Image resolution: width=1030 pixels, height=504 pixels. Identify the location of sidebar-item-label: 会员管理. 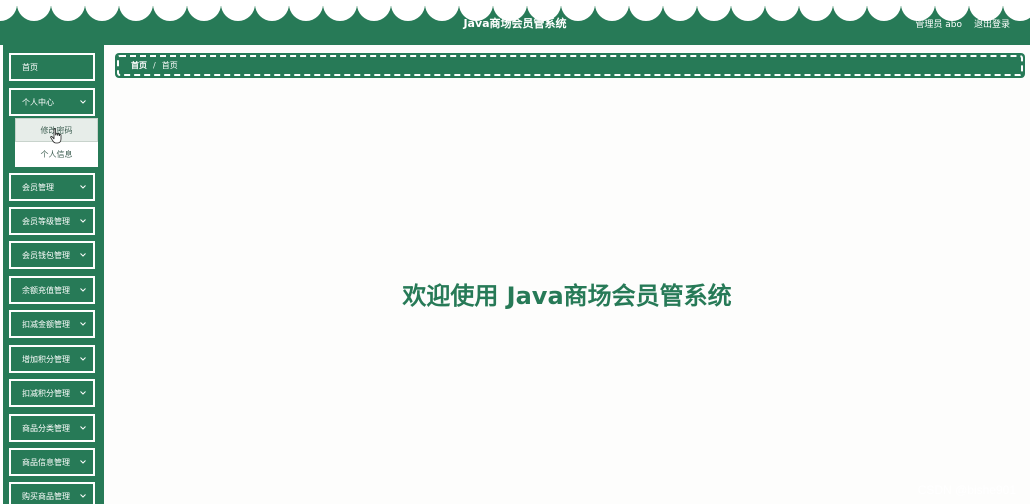
(38, 187).